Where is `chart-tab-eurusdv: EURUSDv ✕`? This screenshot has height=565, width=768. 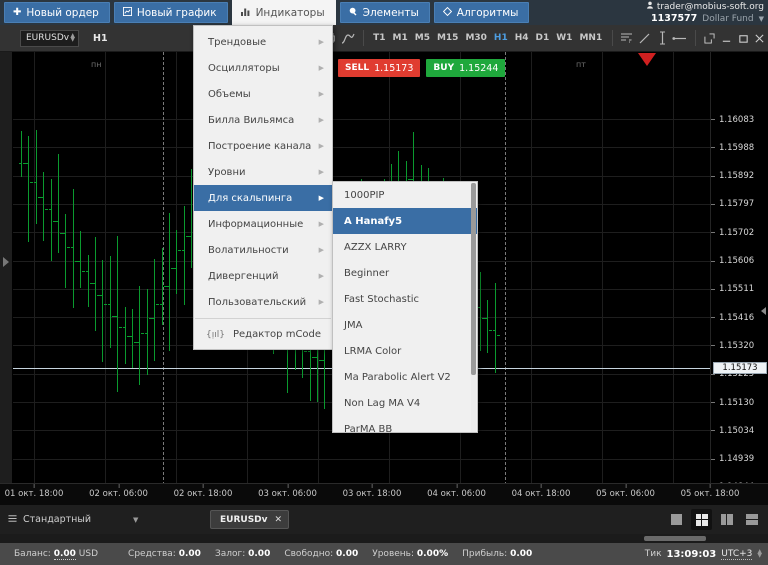 chart-tab-eurusdv: EURUSDv ✕ is located at coordinates (250, 519).